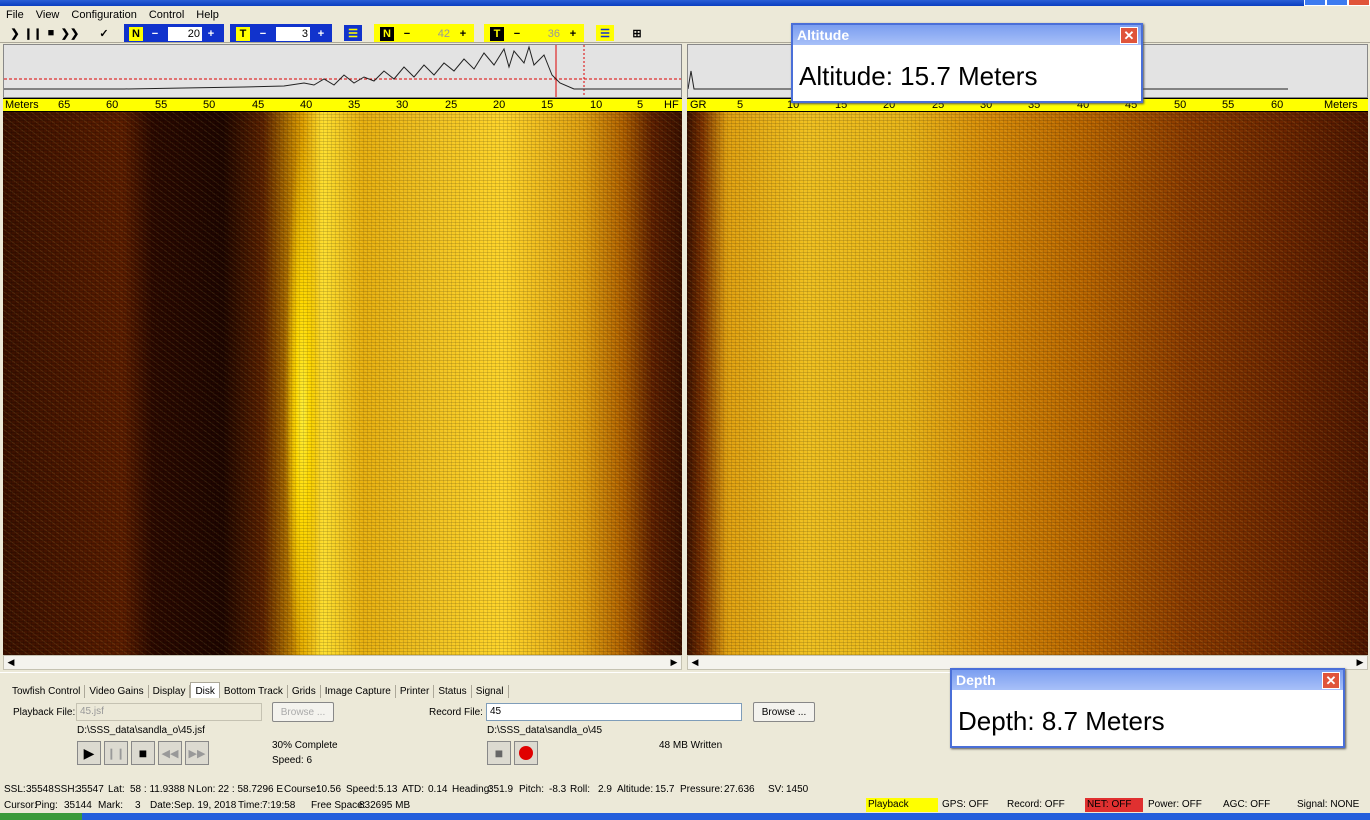 The height and width of the screenshot is (820, 1370). What do you see at coordinates (33, 33) in the screenshot?
I see `pause-icon: ❙❙` at bounding box center [33, 33].